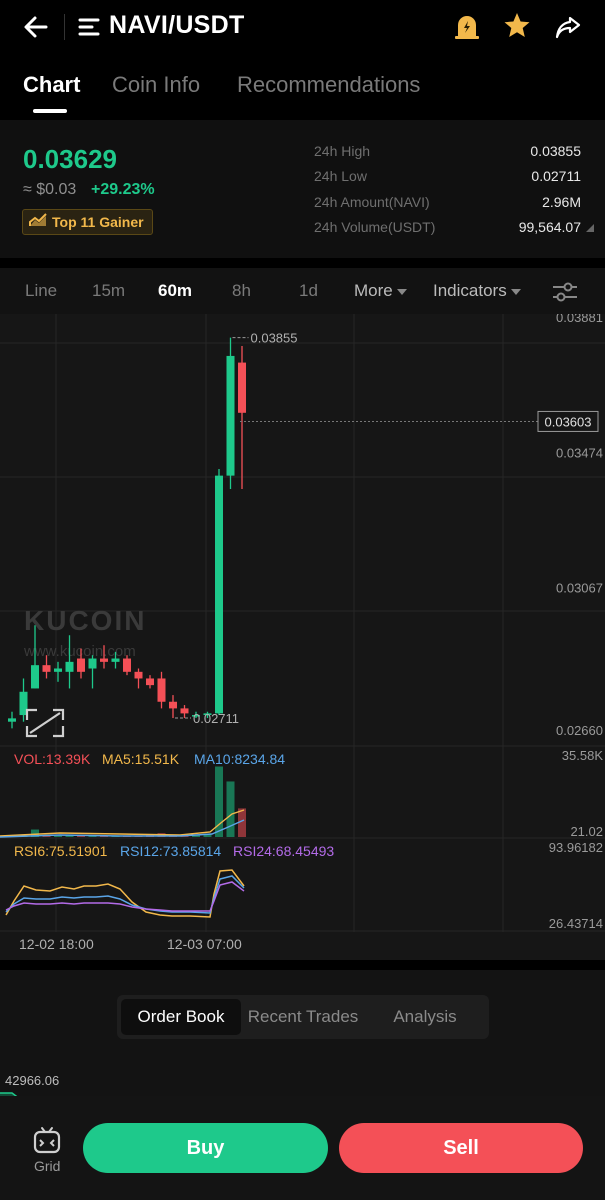  Describe the element at coordinates (328, 85) in the screenshot. I see `tab-recommendations: Recommendations` at that location.